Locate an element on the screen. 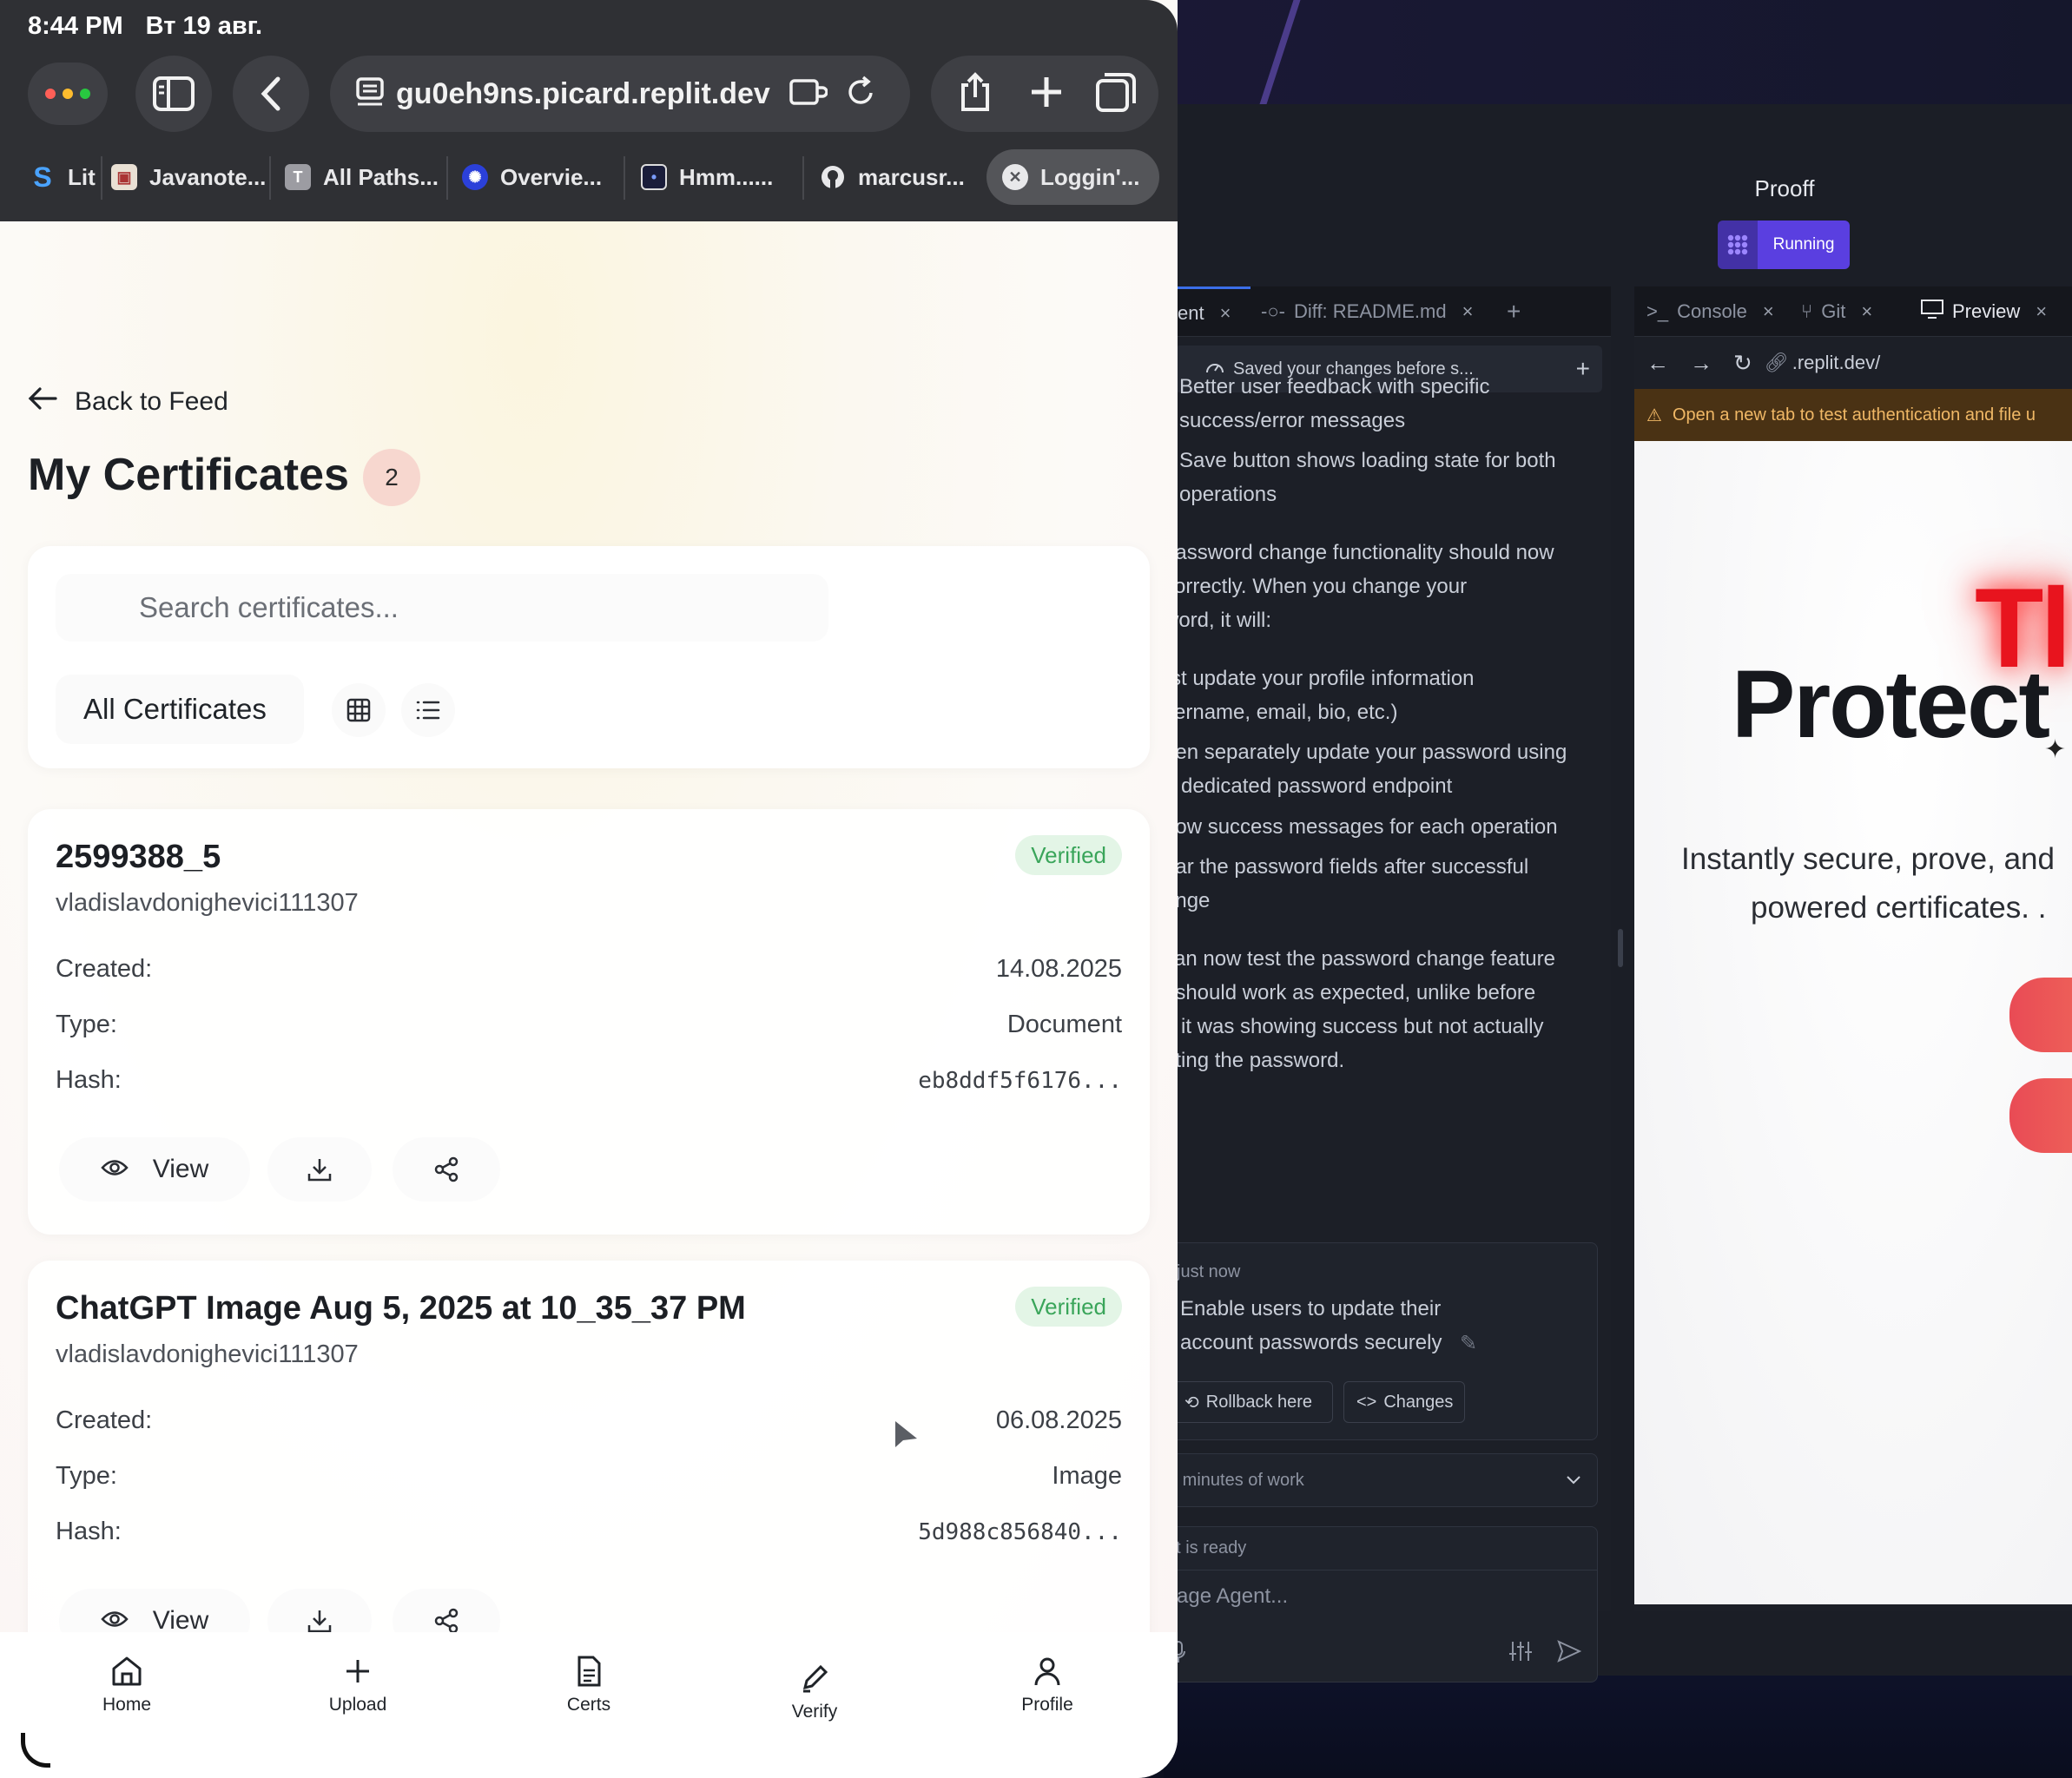 The height and width of the screenshot is (1778, 2072). window-controls-button is located at coordinates (68, 94).